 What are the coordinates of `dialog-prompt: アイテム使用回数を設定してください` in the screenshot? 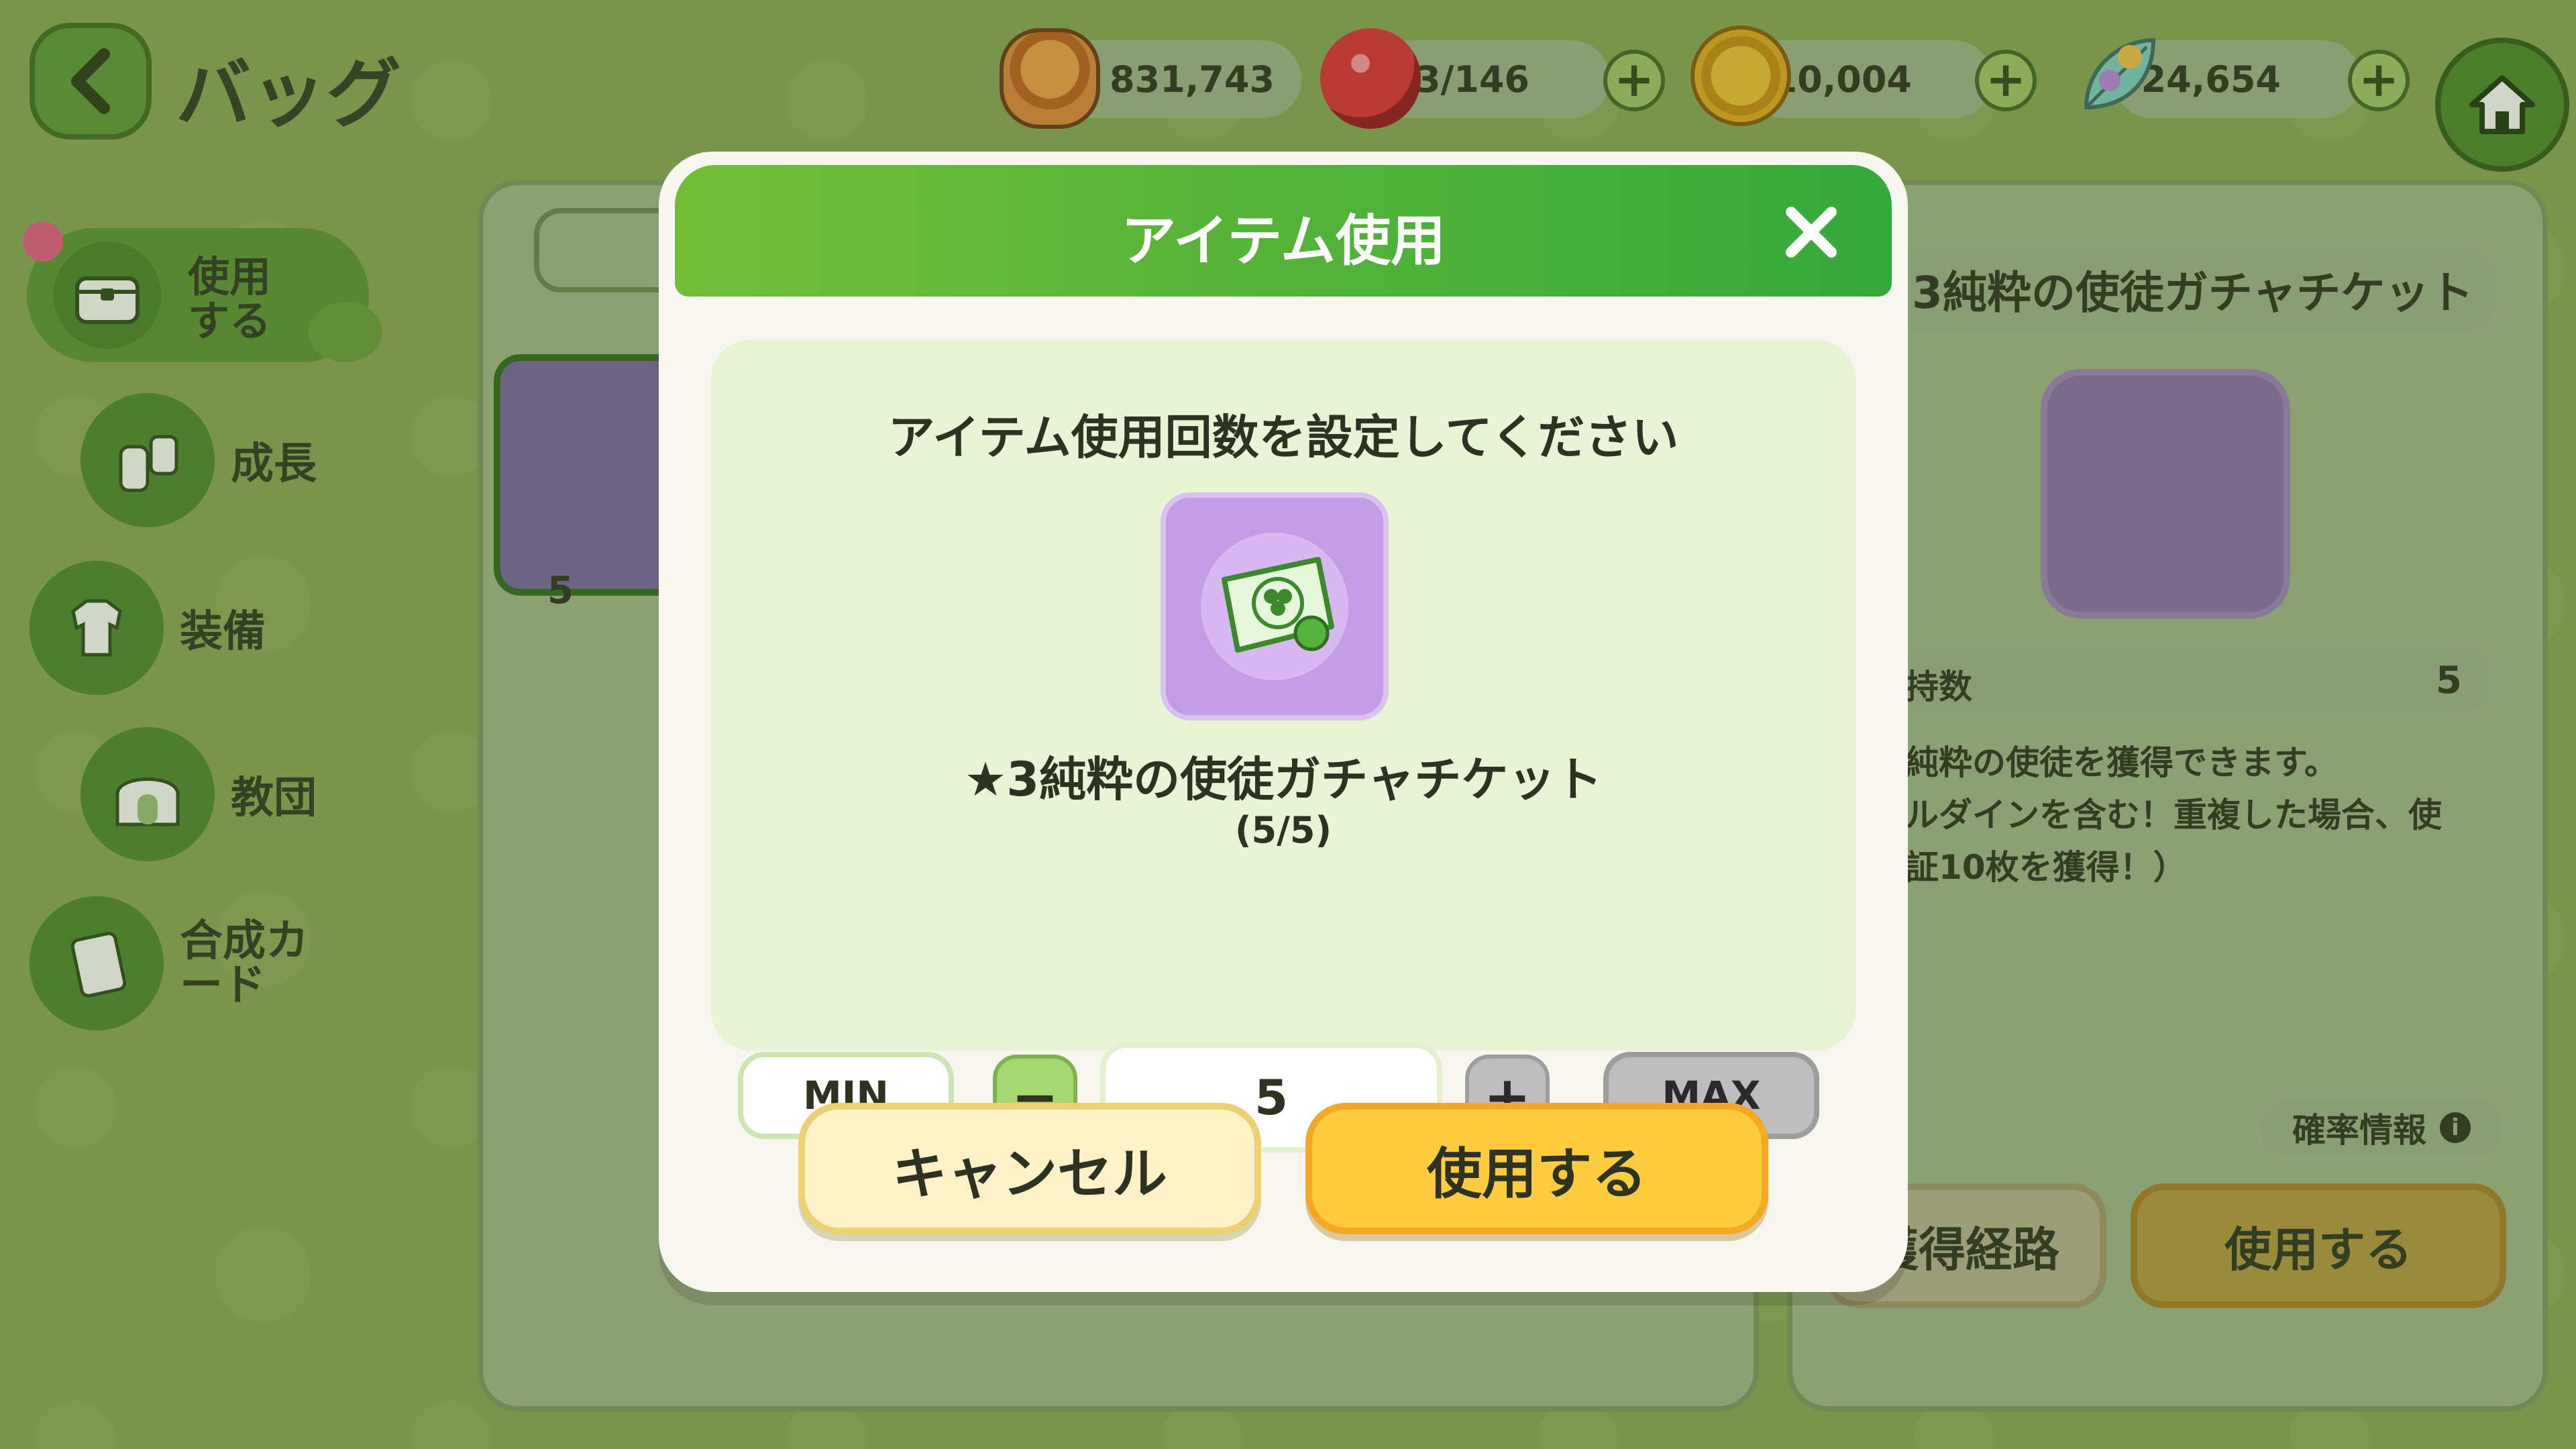 It's located at (1283, 437).